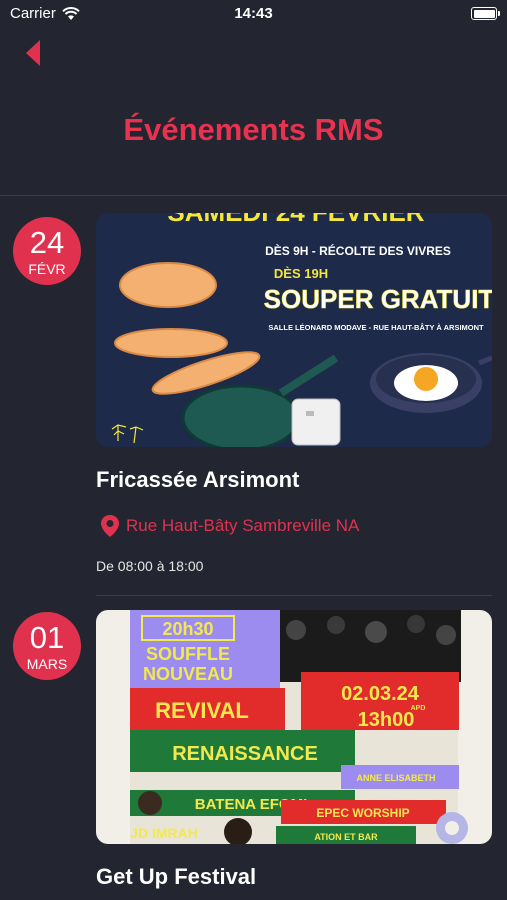 This screenshot has width=507, height=900. I want to click on event-title: Get Up Festival, so click(176, 876).